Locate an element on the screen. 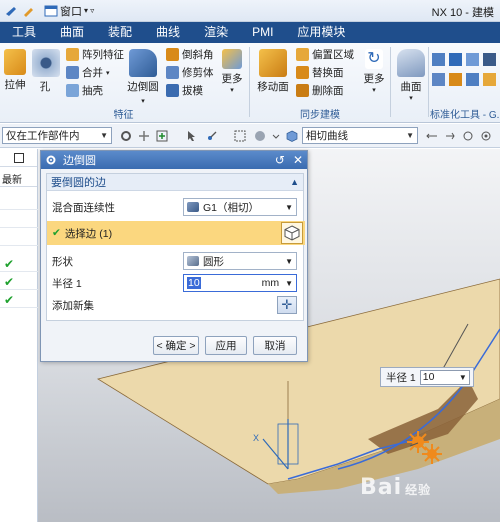  tab-applications: 应用模块 is located at coordinates (321, 32).